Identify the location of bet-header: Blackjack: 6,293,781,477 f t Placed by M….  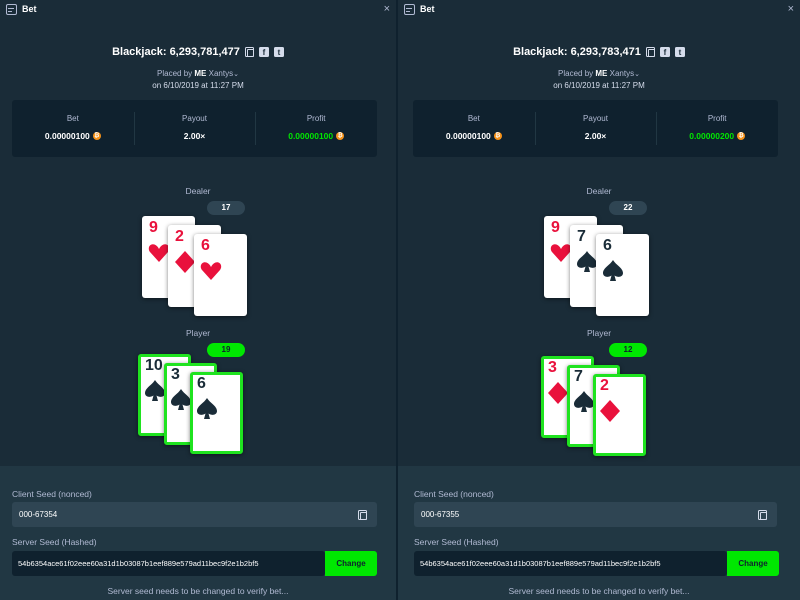
(198, 66).